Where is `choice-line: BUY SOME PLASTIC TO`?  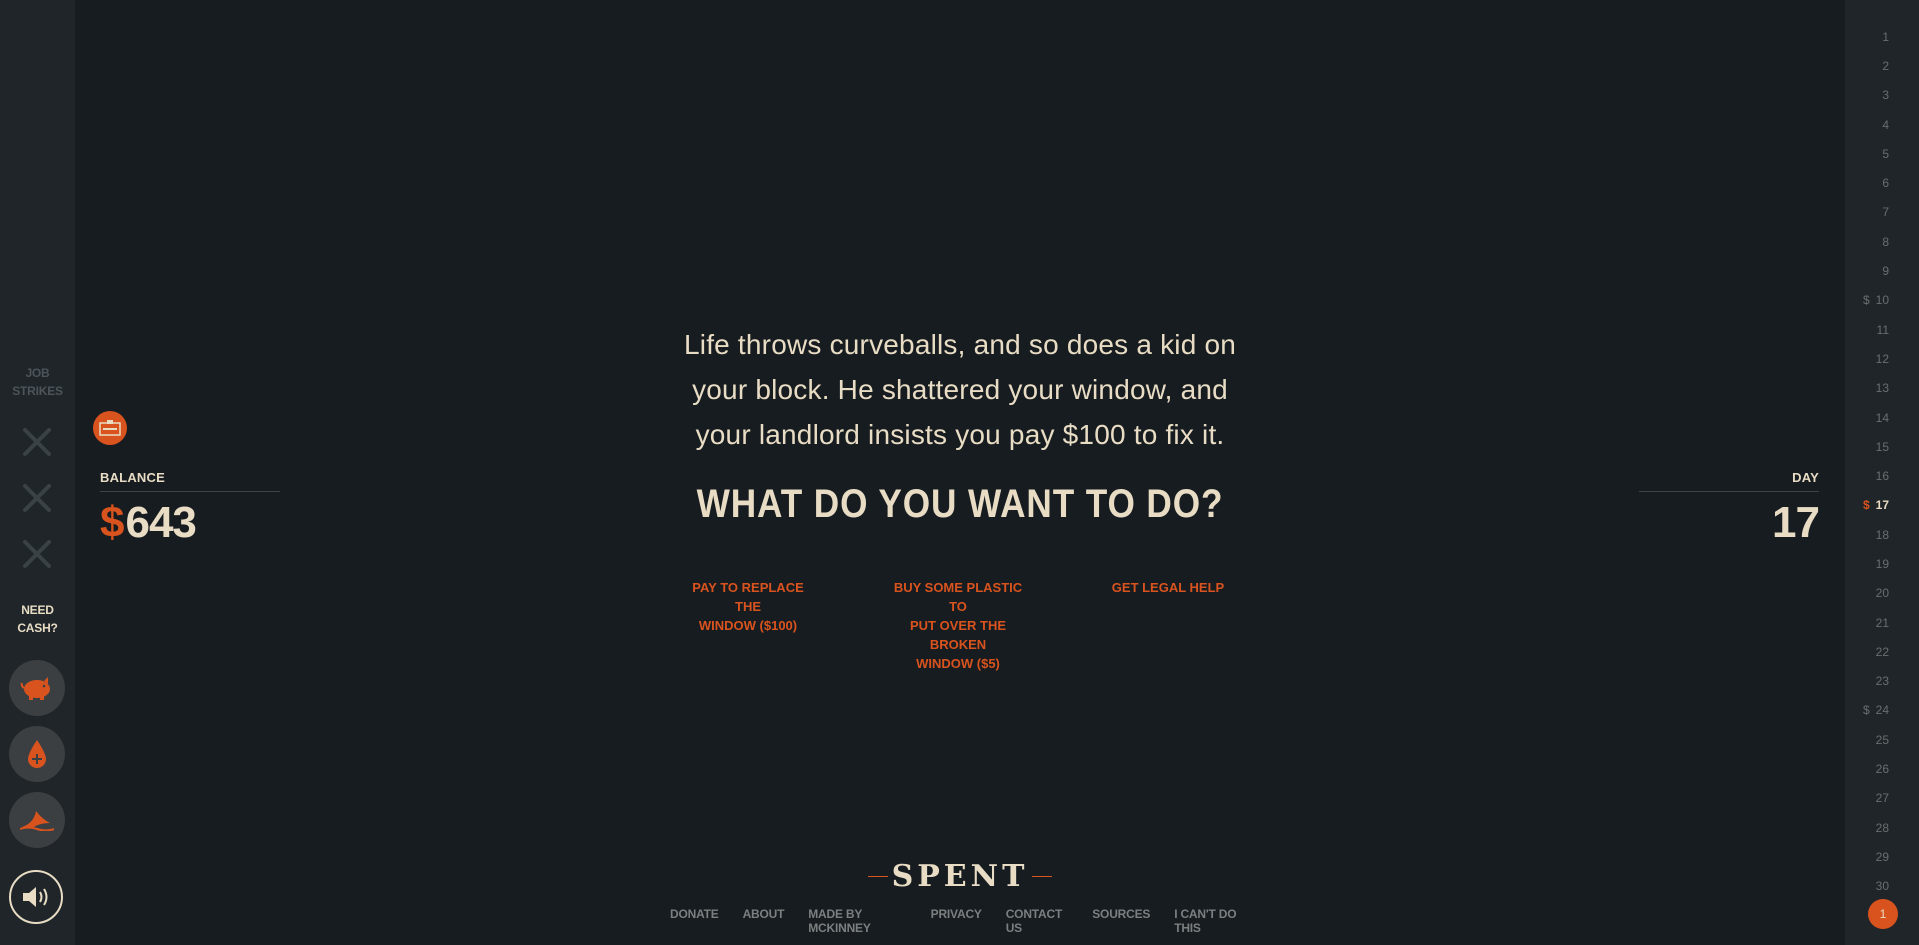
choice-line: BUY SOME PLASTIC TO is located at coordinates (958, 597).